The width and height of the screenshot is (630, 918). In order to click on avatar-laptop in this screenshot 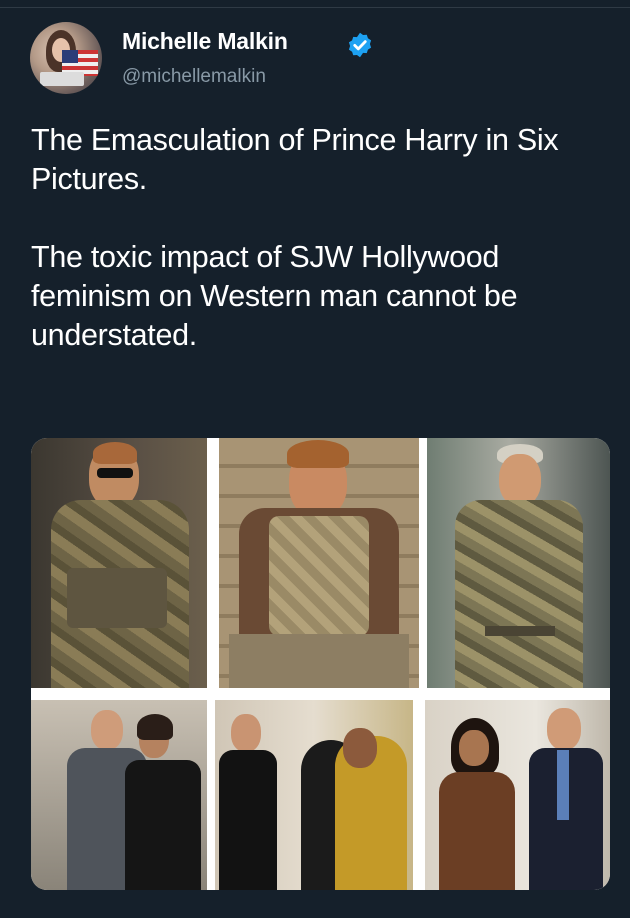, I will do `click(62, 79)`.